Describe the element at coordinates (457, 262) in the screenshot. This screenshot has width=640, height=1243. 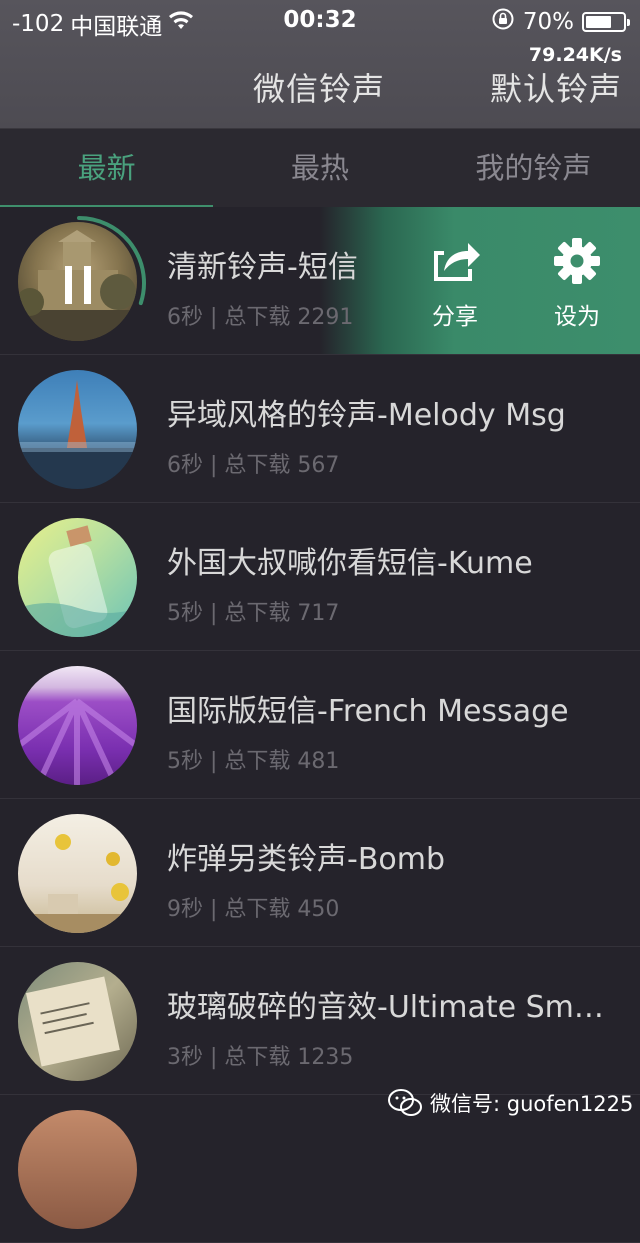
I see `share-icon` at that location.